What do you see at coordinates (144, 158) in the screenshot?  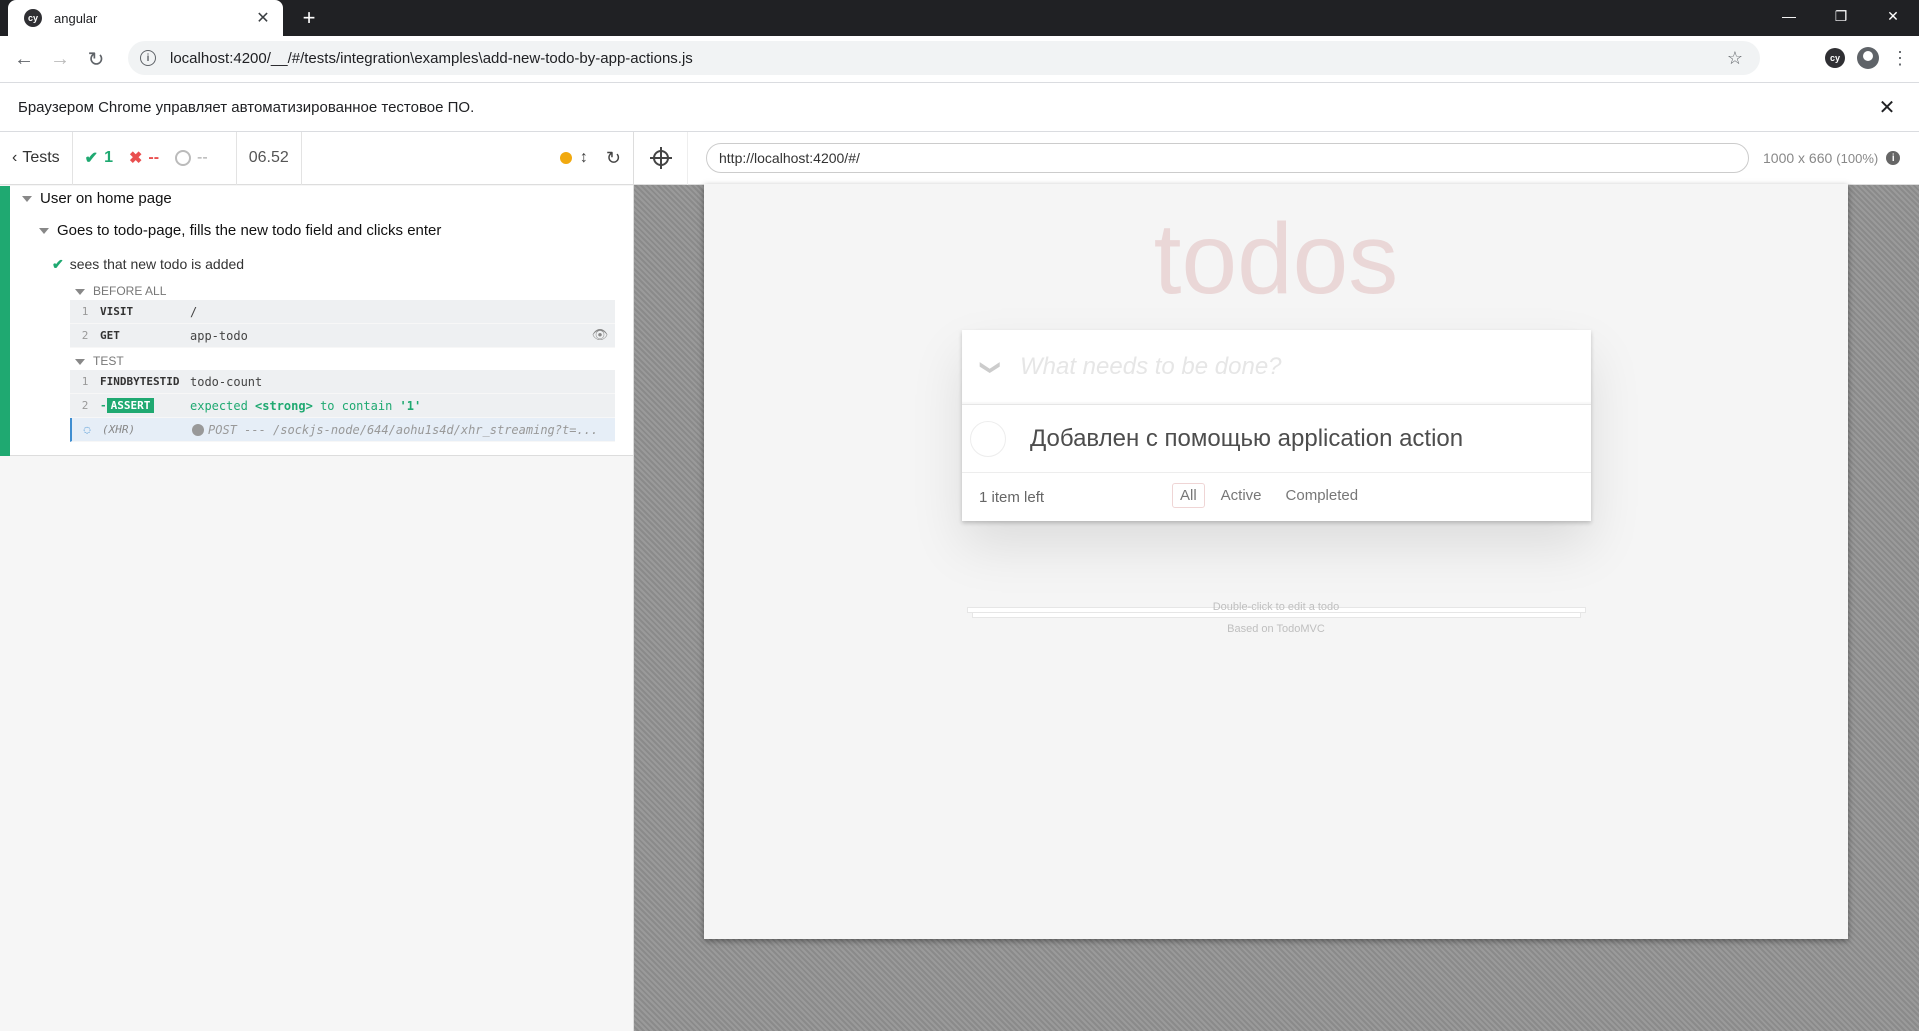 I see `failed-stat: ✖ --` at bounding box center [144, 158].